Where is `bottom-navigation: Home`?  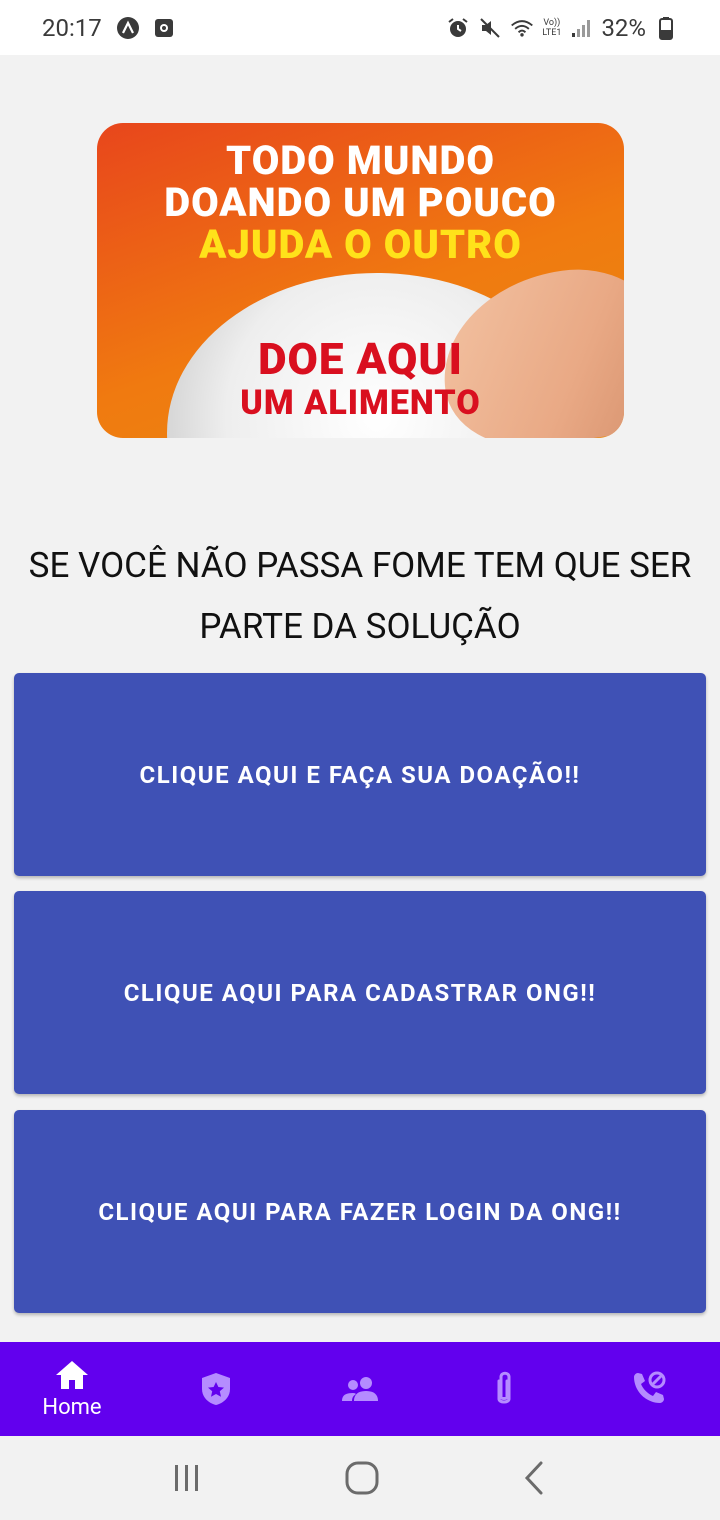 bottom-navigation: Home is located at coordinates (360, 1389).